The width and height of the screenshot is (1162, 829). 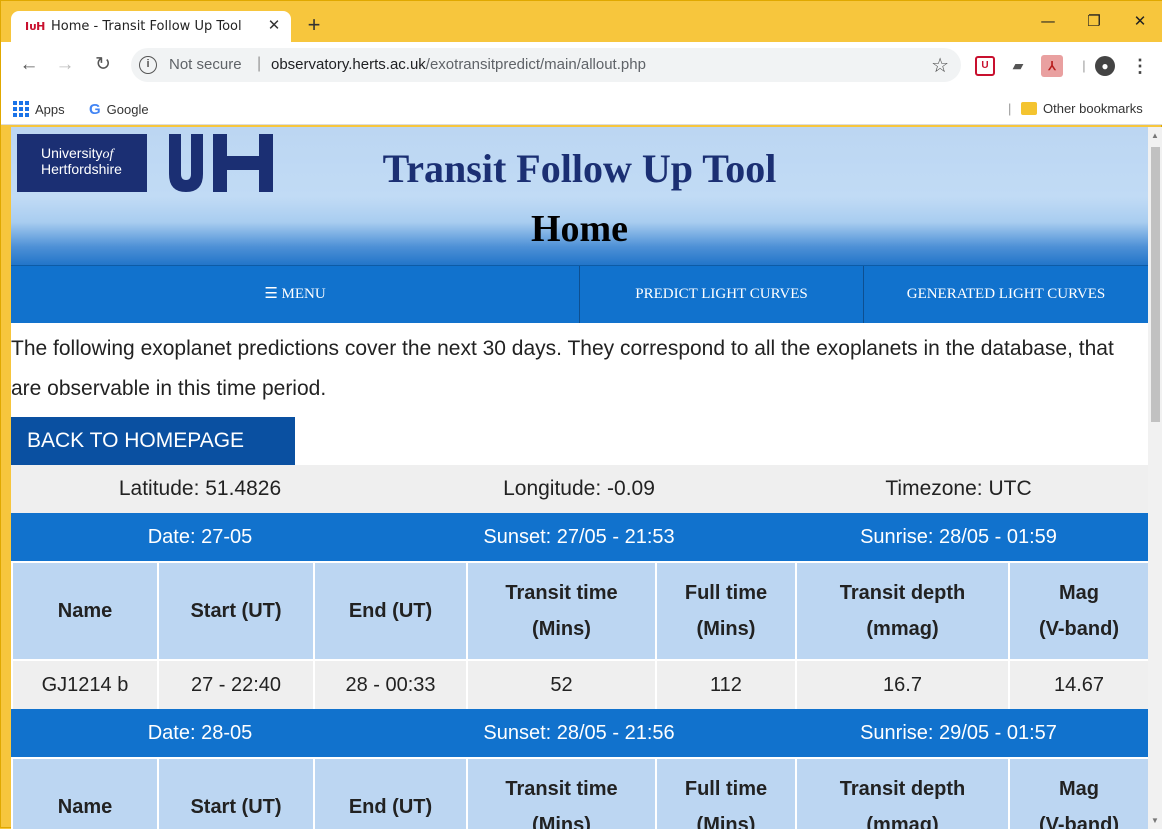 I want to click on window-controls: — ❐ ✕, so click(x=1093, y=21).